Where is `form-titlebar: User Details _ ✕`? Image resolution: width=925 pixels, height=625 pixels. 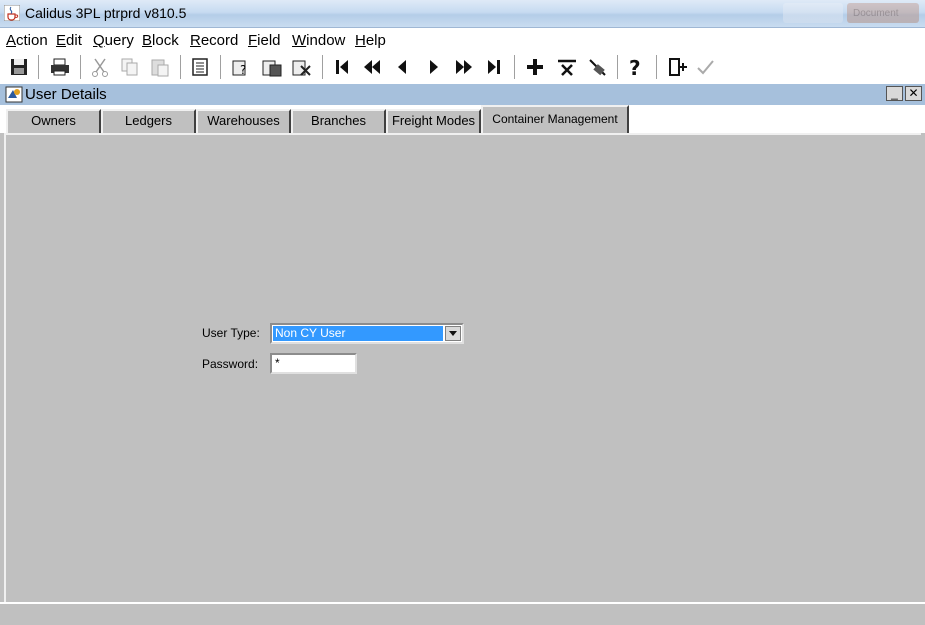
form-titlebar: User Details _ ✕ is located at coordinates (462, 94).